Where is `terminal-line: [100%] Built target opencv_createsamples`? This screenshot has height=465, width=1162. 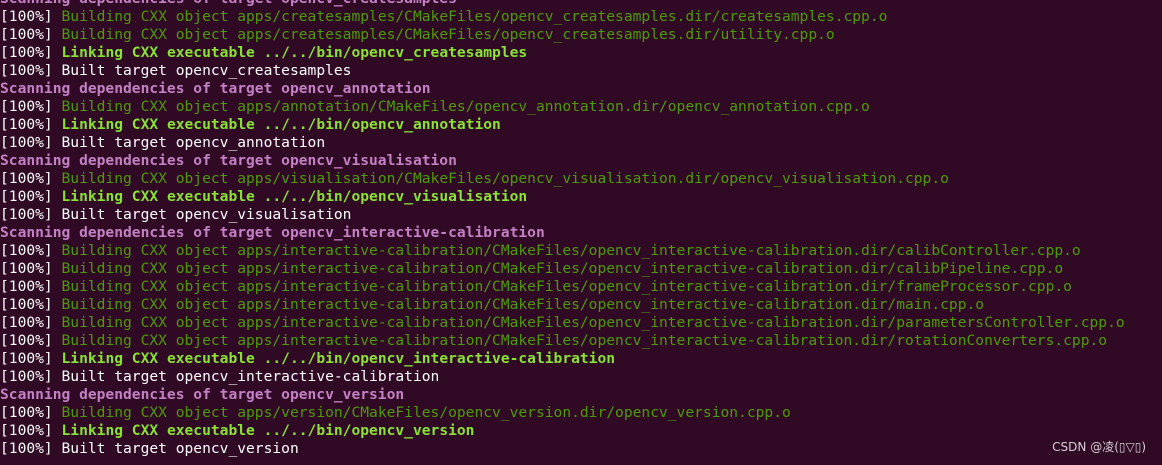 terminal-line: [100%] Built target opencv_createsamples is located at coordinates (581, 71).